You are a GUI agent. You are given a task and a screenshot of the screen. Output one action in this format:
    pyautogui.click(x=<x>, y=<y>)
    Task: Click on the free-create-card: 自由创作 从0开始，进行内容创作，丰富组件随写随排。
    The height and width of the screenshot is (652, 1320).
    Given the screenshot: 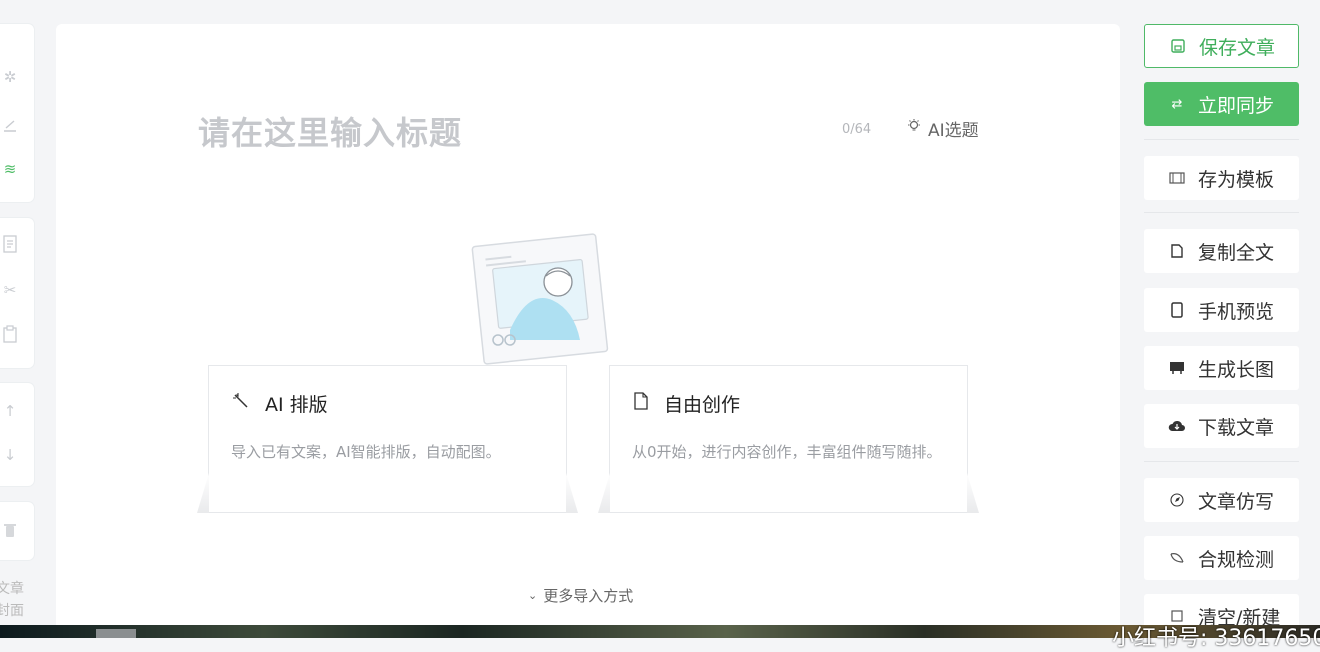 What is the action you would take?
    pyautogui.click(x=788, y=439)
    